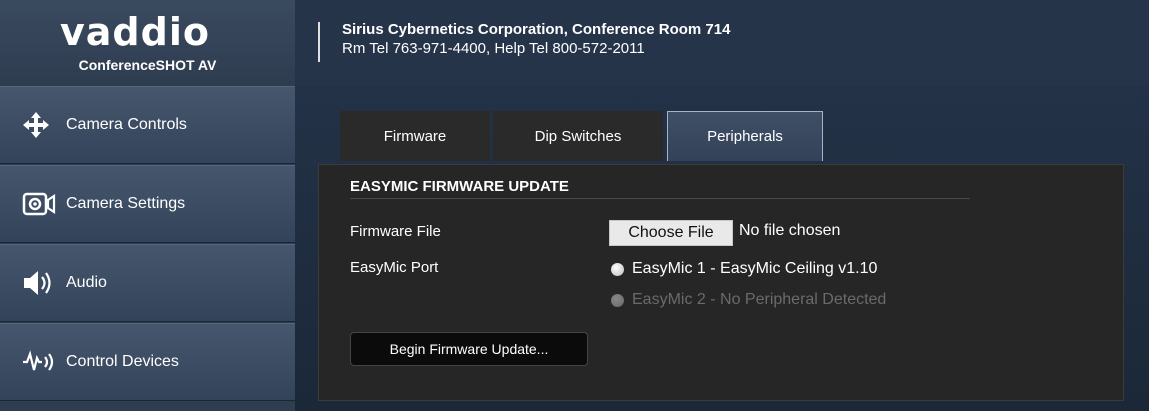 This screenshot has width=1149, height=411. I want to click on tab-peripherals: Peripherals, so click(745, 136).